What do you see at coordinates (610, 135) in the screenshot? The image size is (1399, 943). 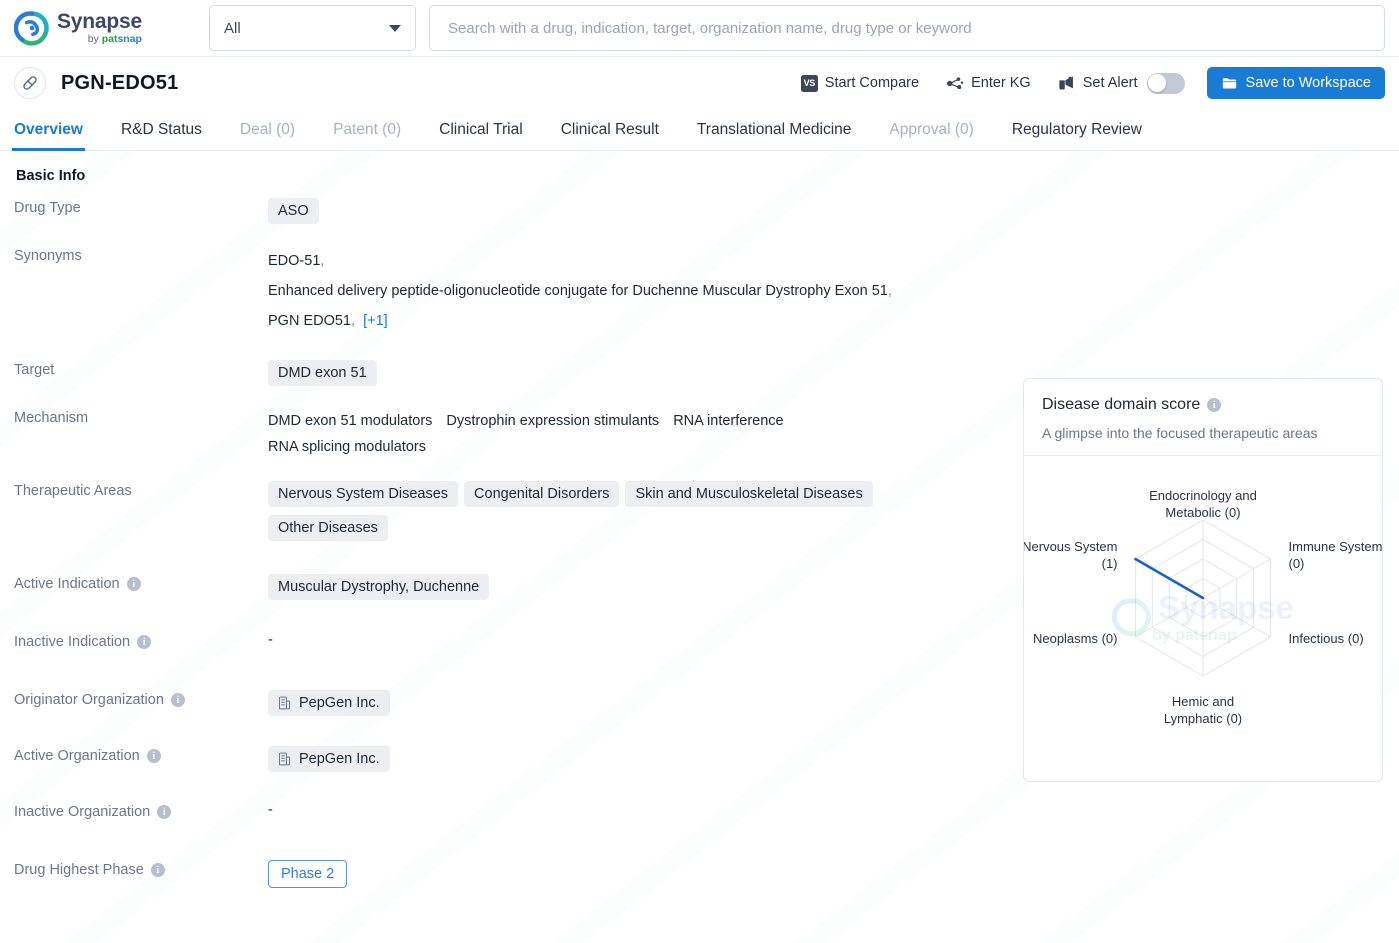 I see `tab-clinical-result: Clinical Result` at bounding box center [610, 135].